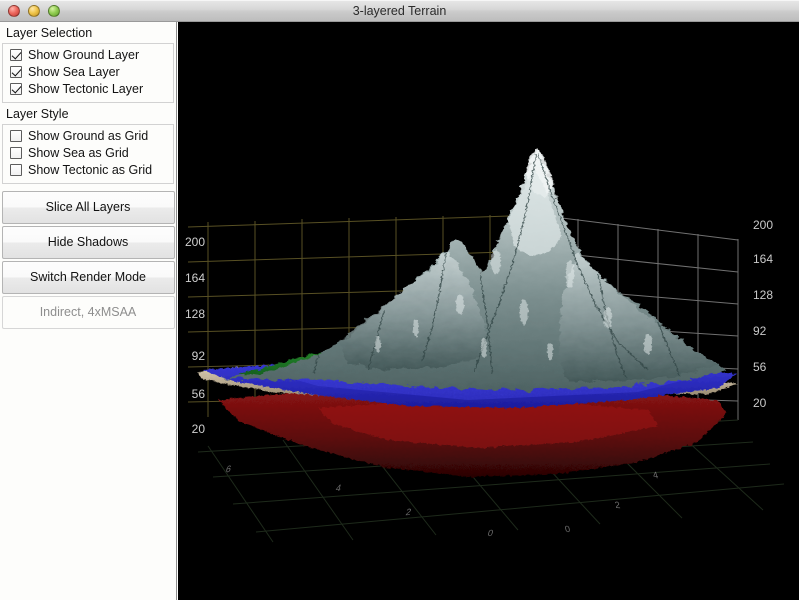 The height and width of the screenshot is (600, 799). I want to click on vertical-axis-left: 200 164 128 92 56 20, so click(192, 311).